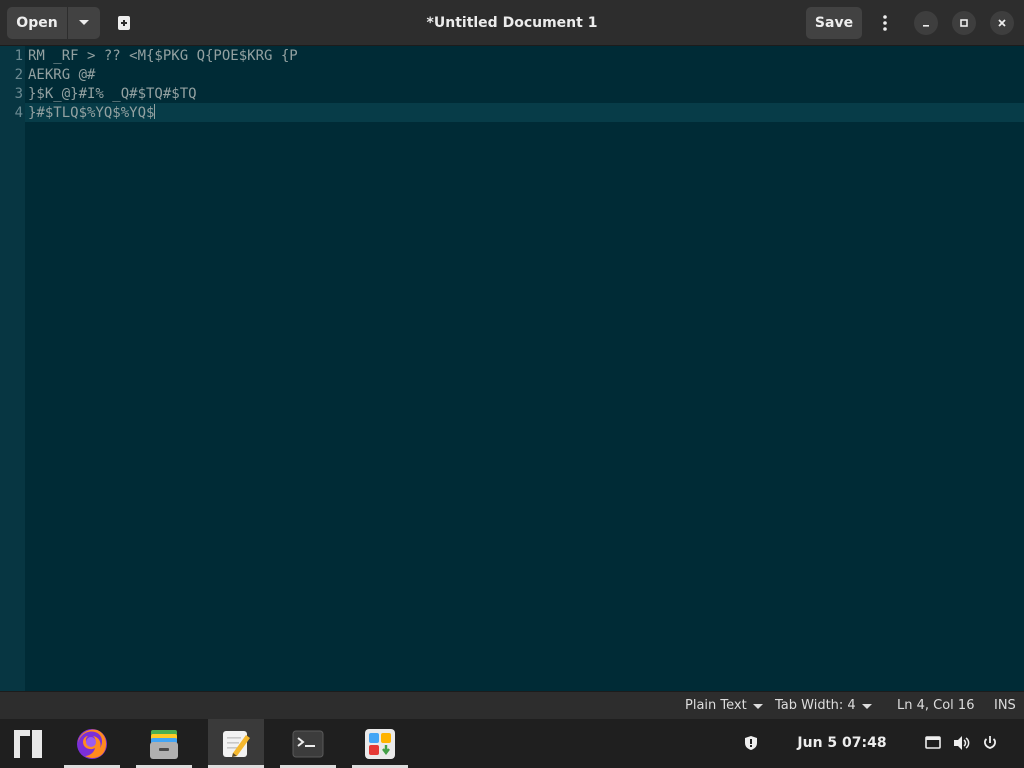  Describe the element at coordinates (512, 743) in the screenshot. I see `taskbar: Jun 5 07:48` at that location.